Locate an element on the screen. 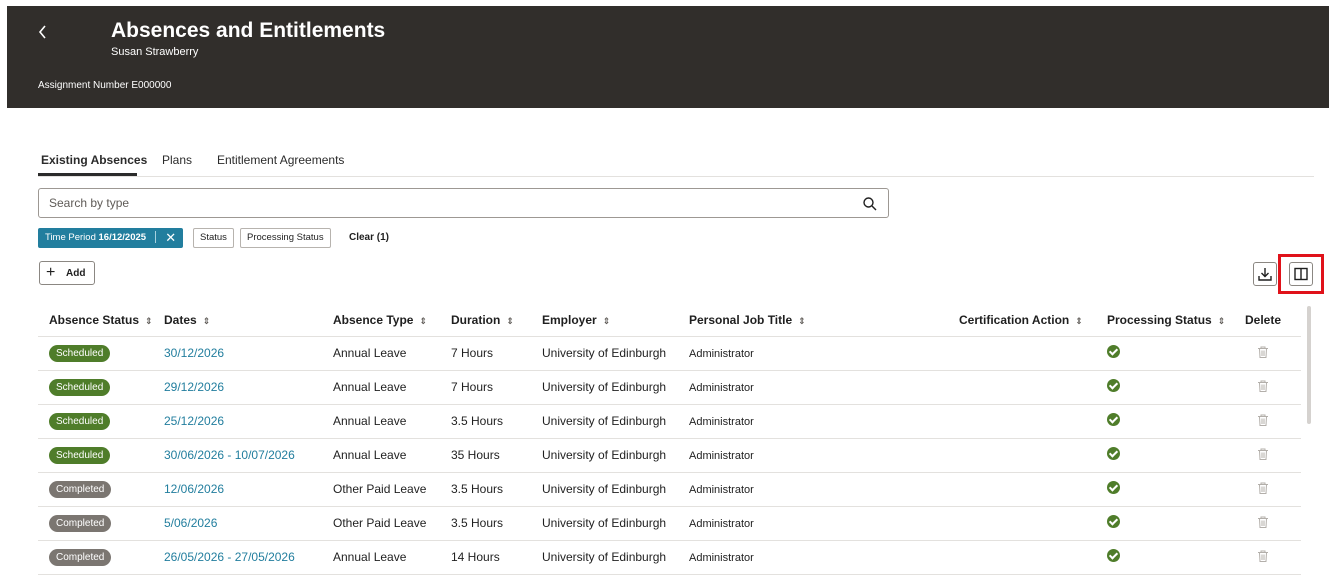  column-header-personal-job-title: Personal Job Title ⇕ is located at coordinates (824, 320).